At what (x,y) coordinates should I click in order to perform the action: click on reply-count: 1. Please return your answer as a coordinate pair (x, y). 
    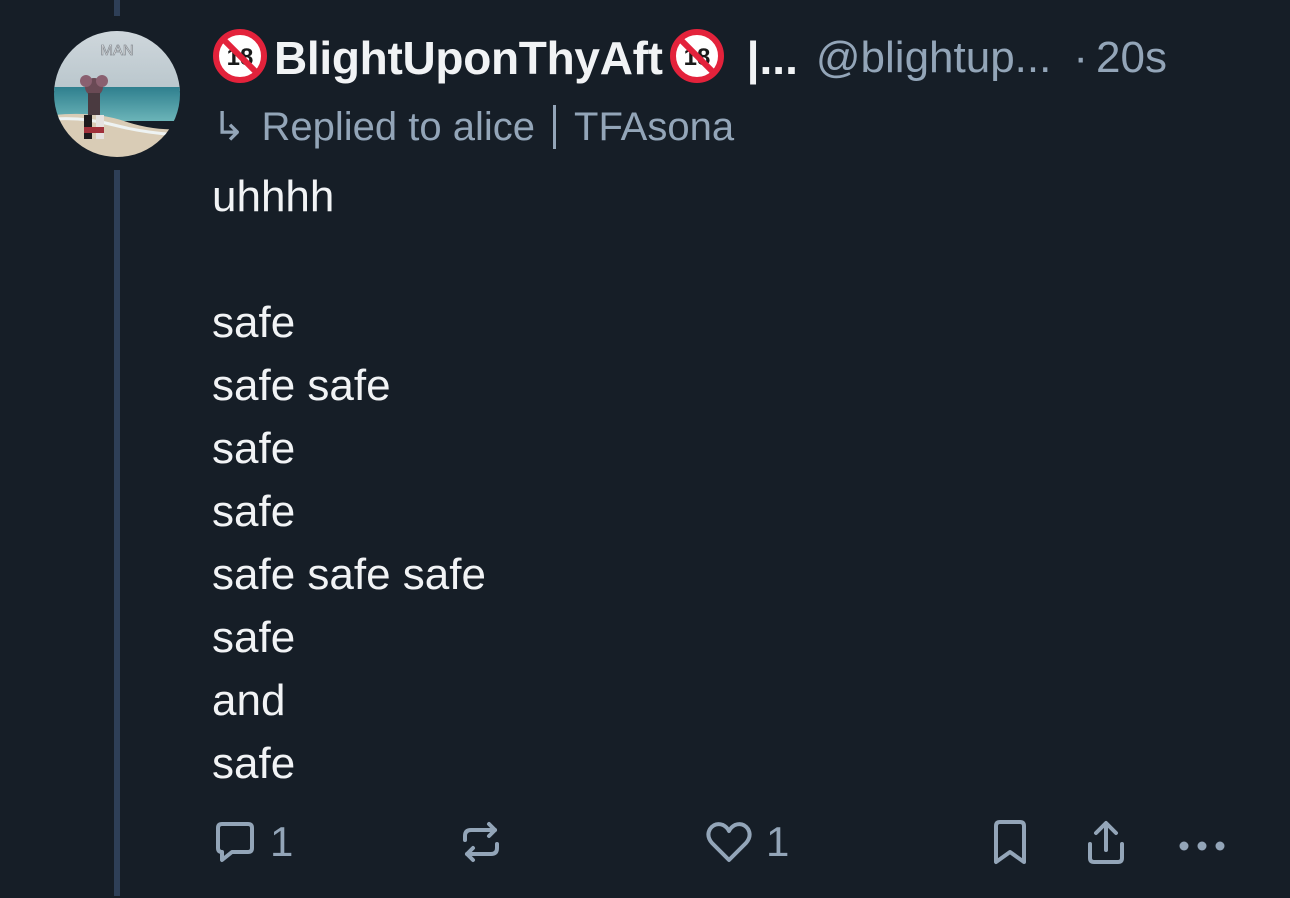
    Looking at the image, I should click on (282, 841).